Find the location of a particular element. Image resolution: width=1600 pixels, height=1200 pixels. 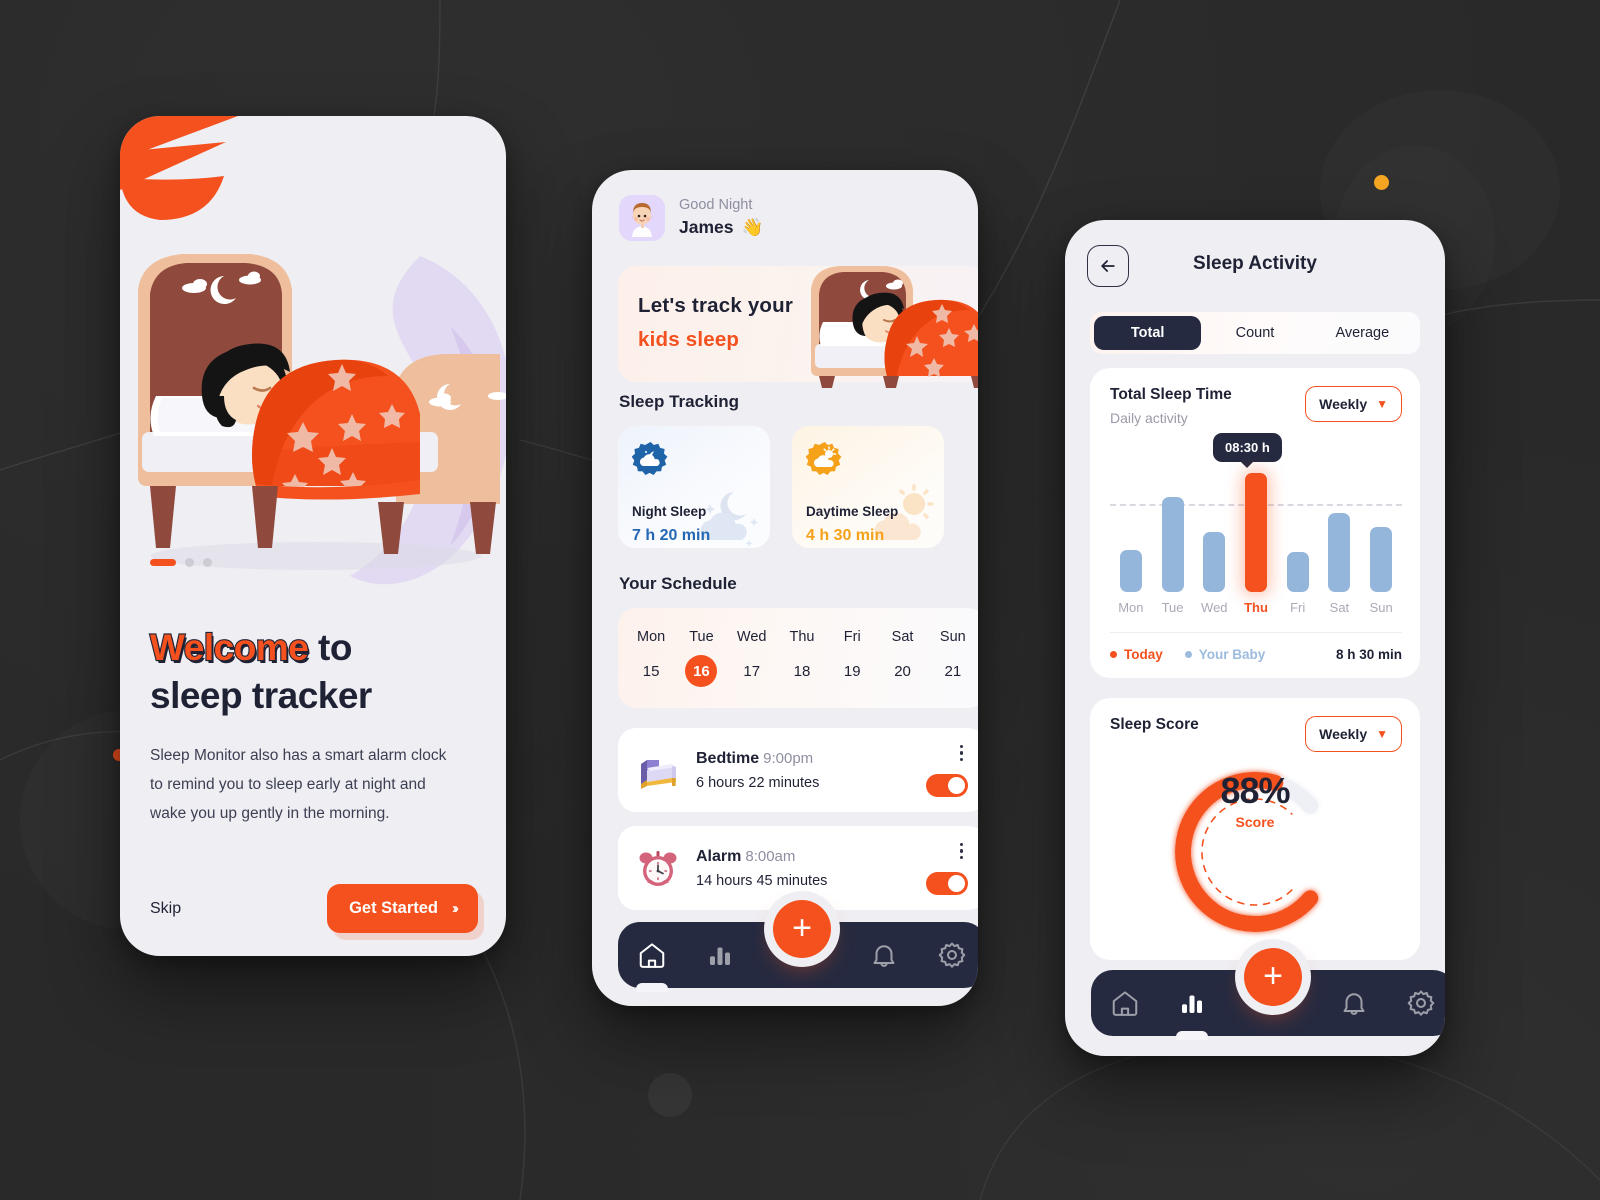

legend-today-swatch is located at coordinates (1113, 654).